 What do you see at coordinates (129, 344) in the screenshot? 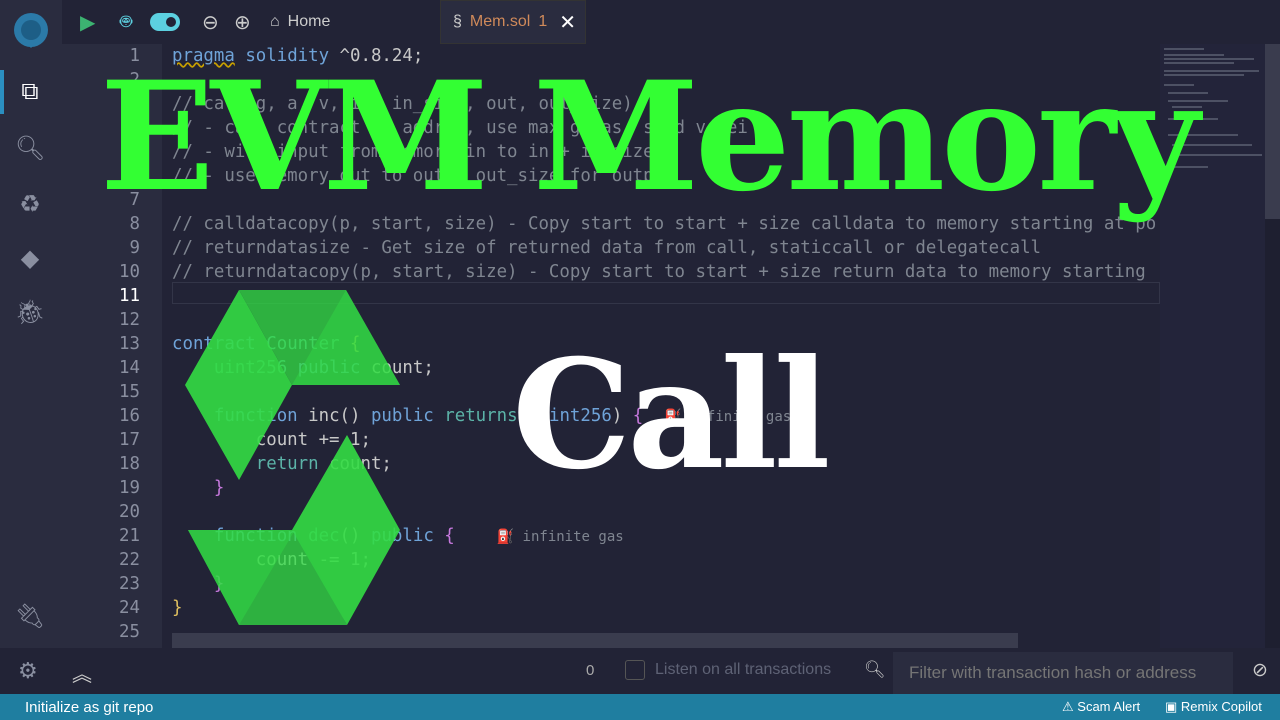
I see `line-number: 13` at bounding box center [129, 344].